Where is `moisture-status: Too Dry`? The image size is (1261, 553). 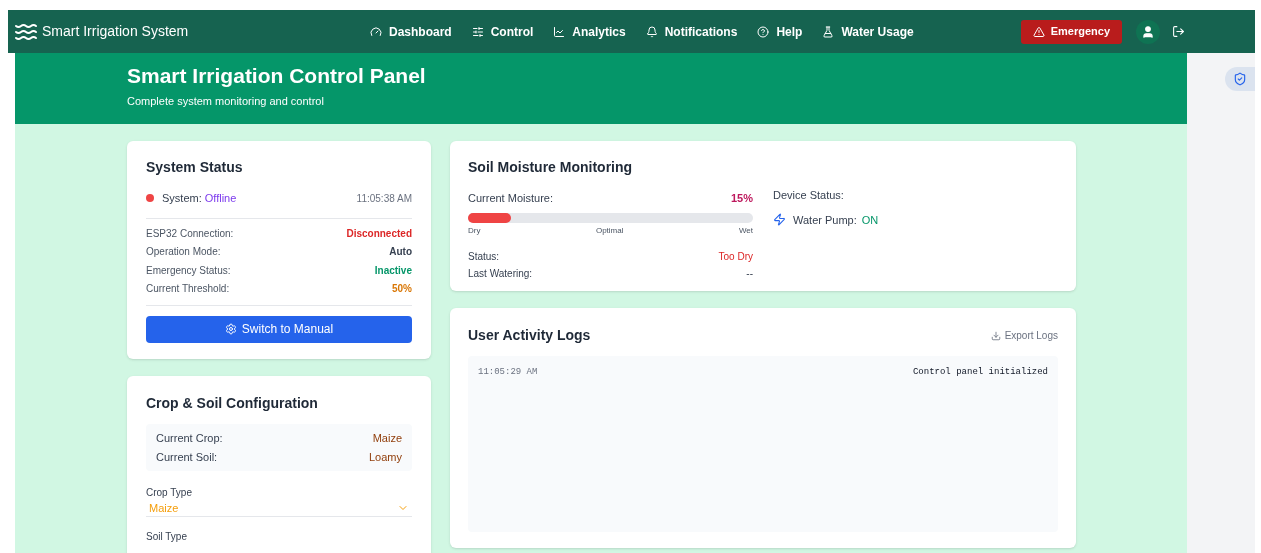 moisture-status: Too Dry is located at coordinates (735, 256).